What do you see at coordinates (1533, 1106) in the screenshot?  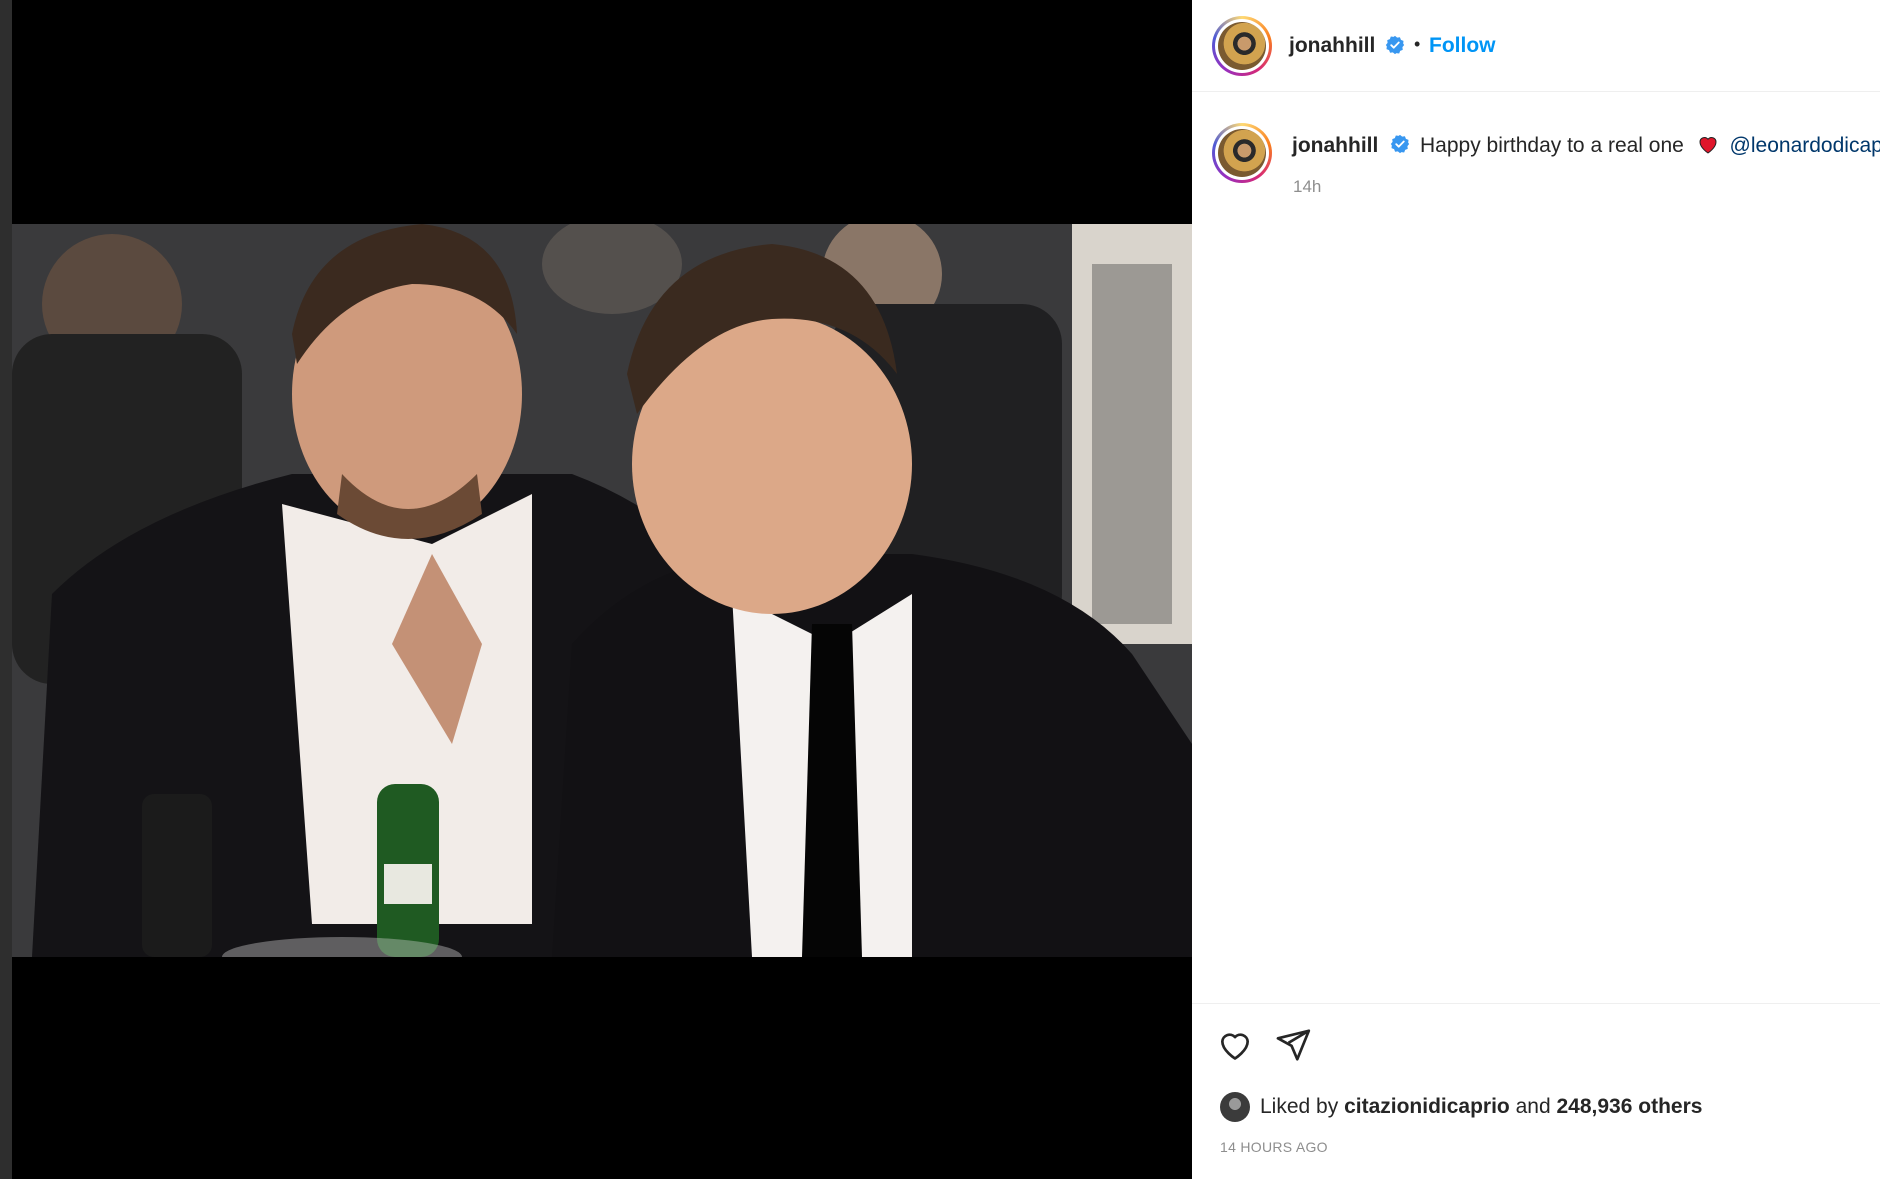 I see `likes-and: and` at bounding box center [1533, 1106].